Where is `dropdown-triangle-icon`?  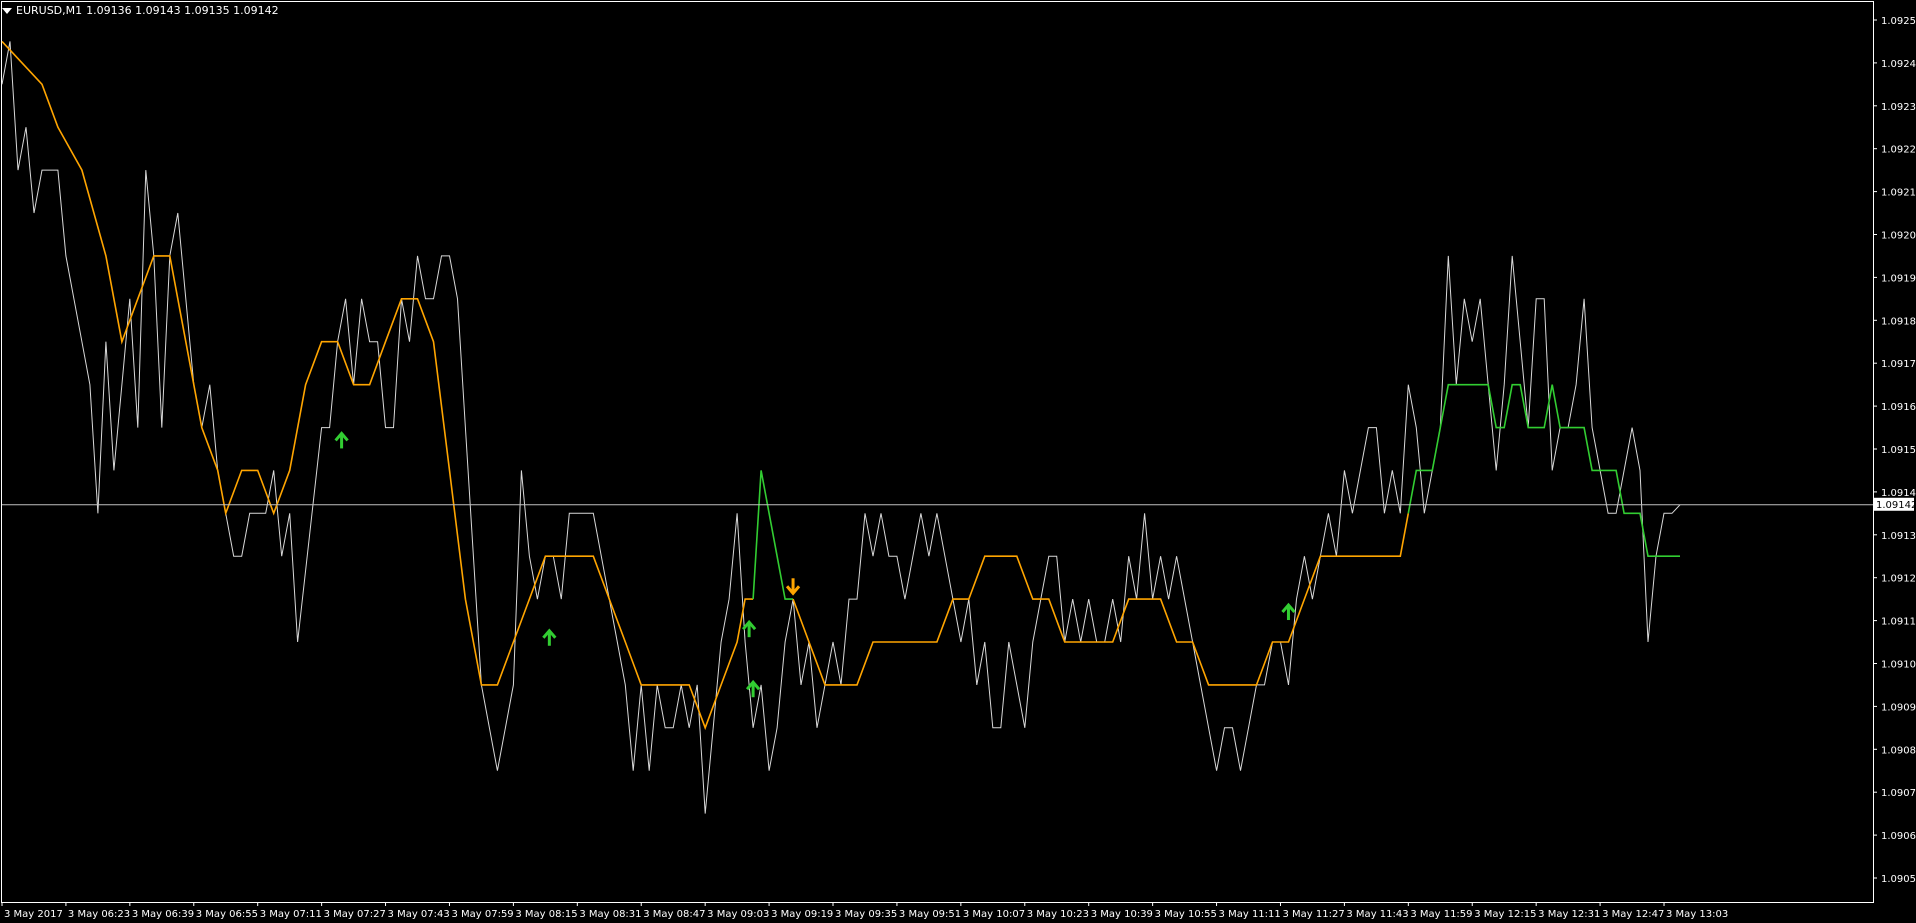 dropdown-triangle-icon is located at coordinates (7, 10).